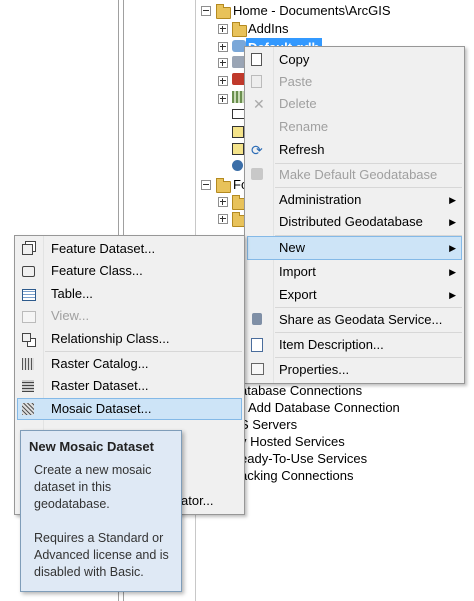  I want to click on tree-item-gis-servers: S Servers, so click(268, 424).